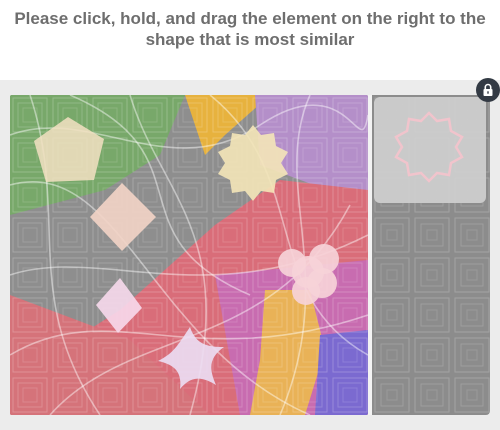 The width and height of the screenshot is (500, 430). I want to click on lock-icon, so click(488, 89).